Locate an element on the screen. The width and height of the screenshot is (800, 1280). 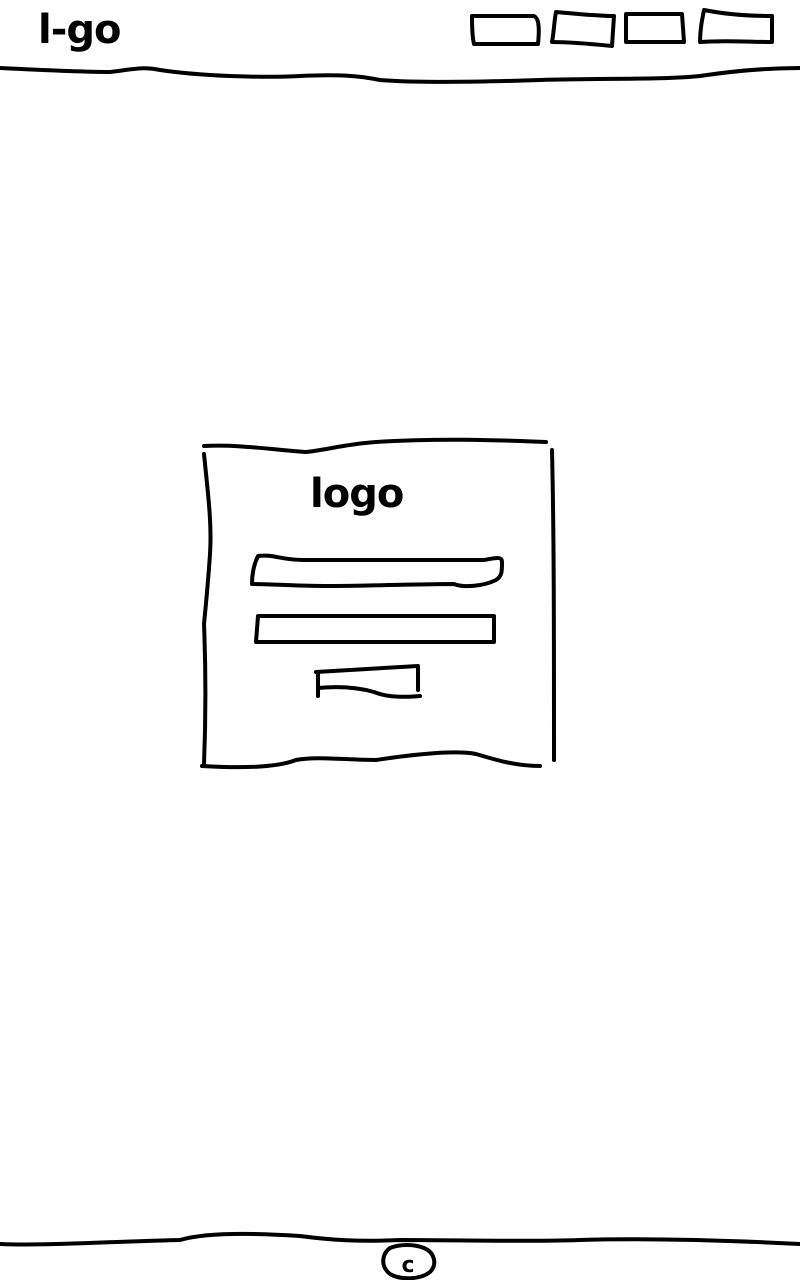
username-field is located at coordinates (377, 573).